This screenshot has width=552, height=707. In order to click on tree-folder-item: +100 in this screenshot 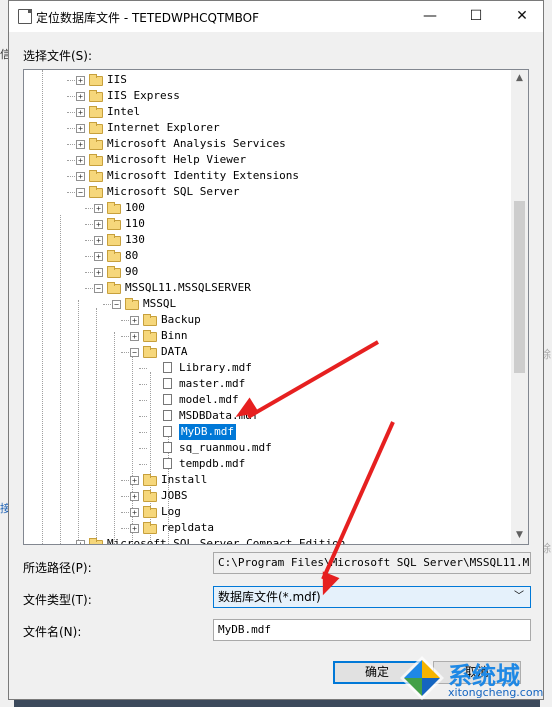, I will do `click(267, 208)`.